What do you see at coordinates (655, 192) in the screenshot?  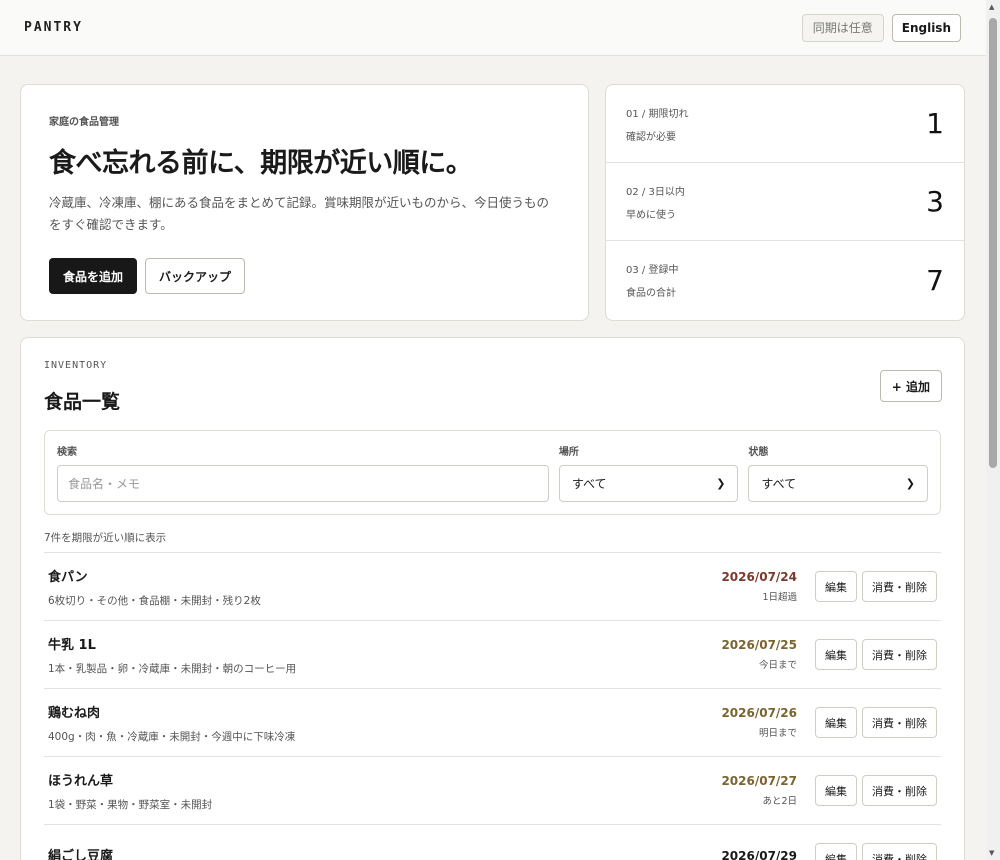 I see `stat-label: 02 / 3日以内` at bounding box center [655, 192].